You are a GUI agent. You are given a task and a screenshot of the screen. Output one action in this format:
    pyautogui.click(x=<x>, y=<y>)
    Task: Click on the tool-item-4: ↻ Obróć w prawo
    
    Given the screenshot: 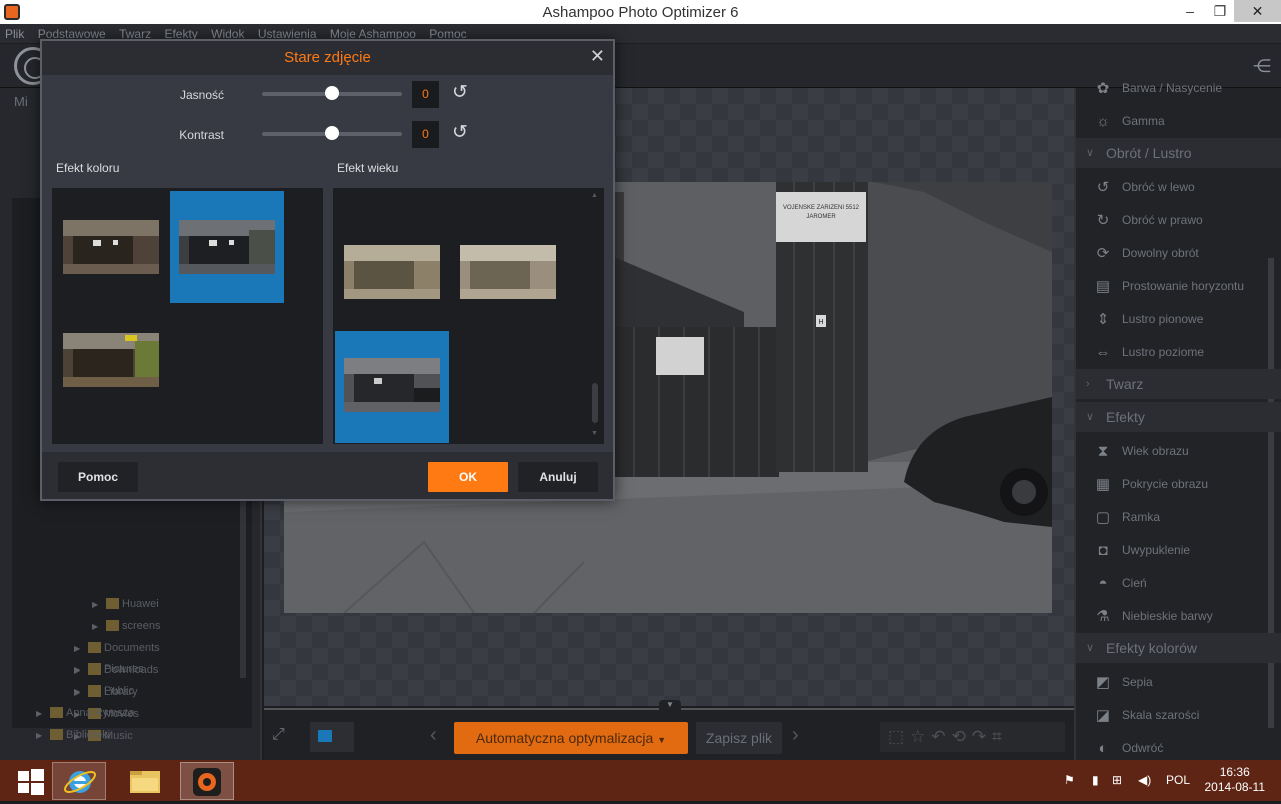 What is the action you would take?
    pyautogui.click(x=1173, y=220)
    